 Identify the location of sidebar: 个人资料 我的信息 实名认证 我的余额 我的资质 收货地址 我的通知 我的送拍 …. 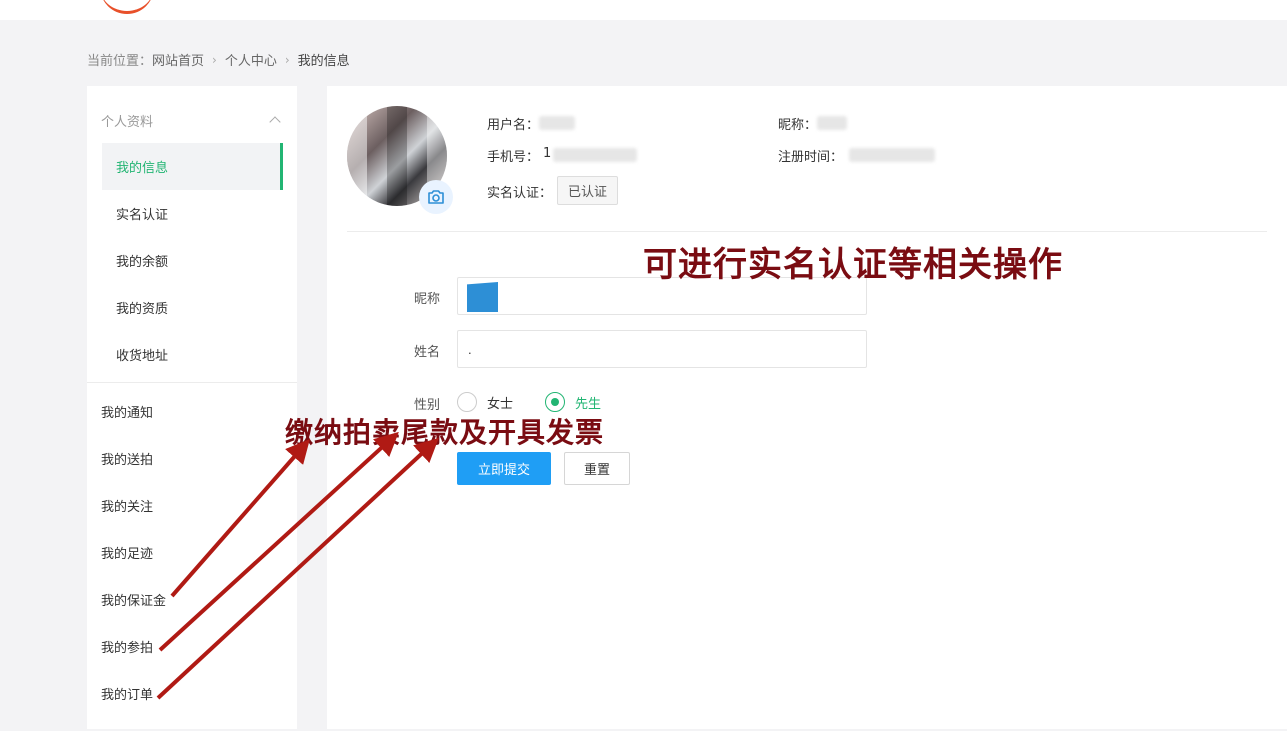
(192, 407).